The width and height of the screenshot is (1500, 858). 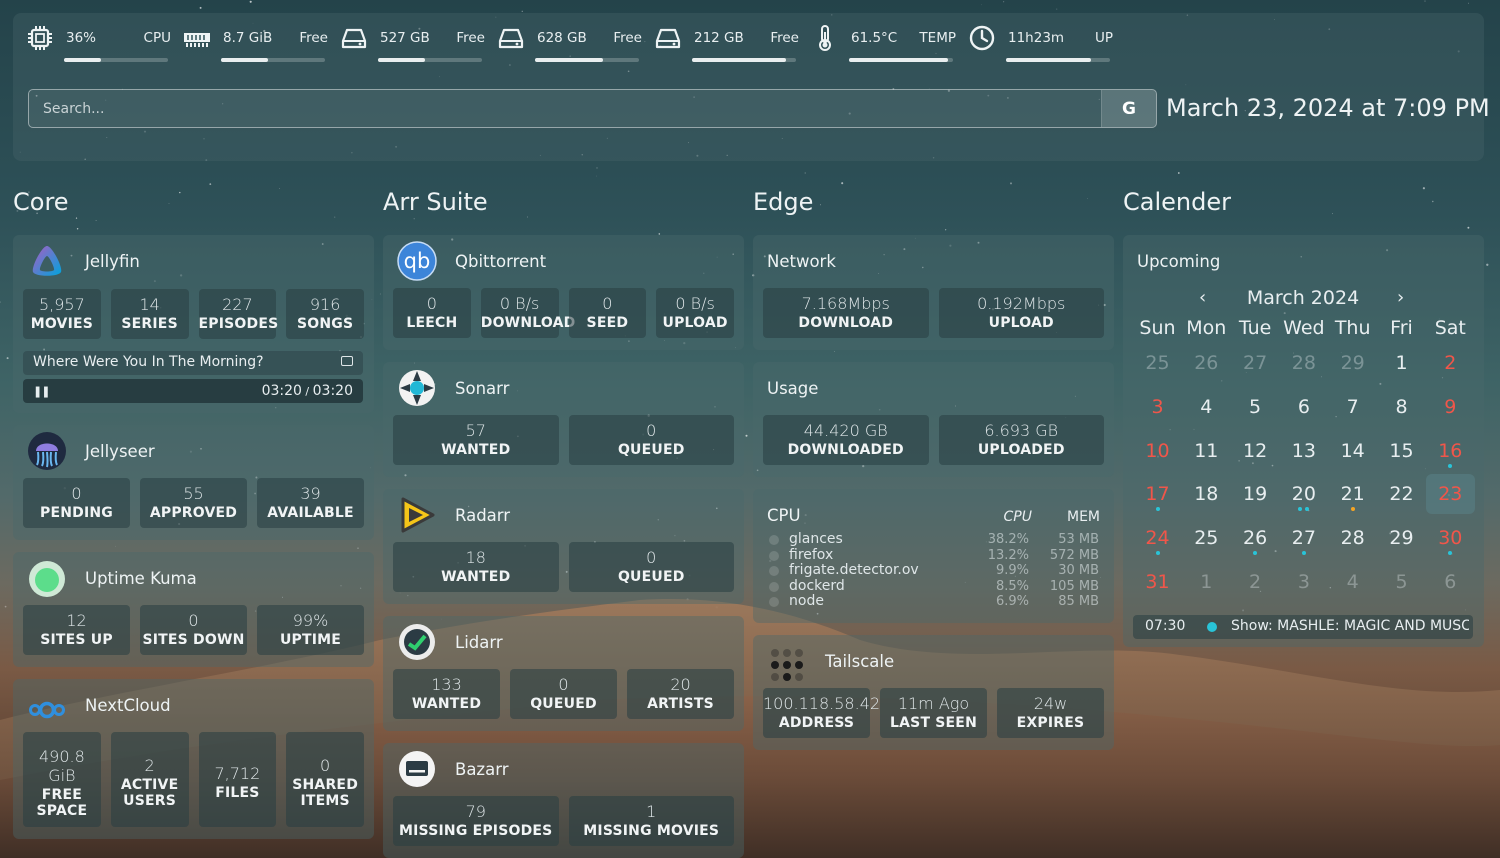 What do you see at coordinates (846, 323) in the screenshot?
I see `stat-label: DOWNLOAD` at bounding box center [846, 323].